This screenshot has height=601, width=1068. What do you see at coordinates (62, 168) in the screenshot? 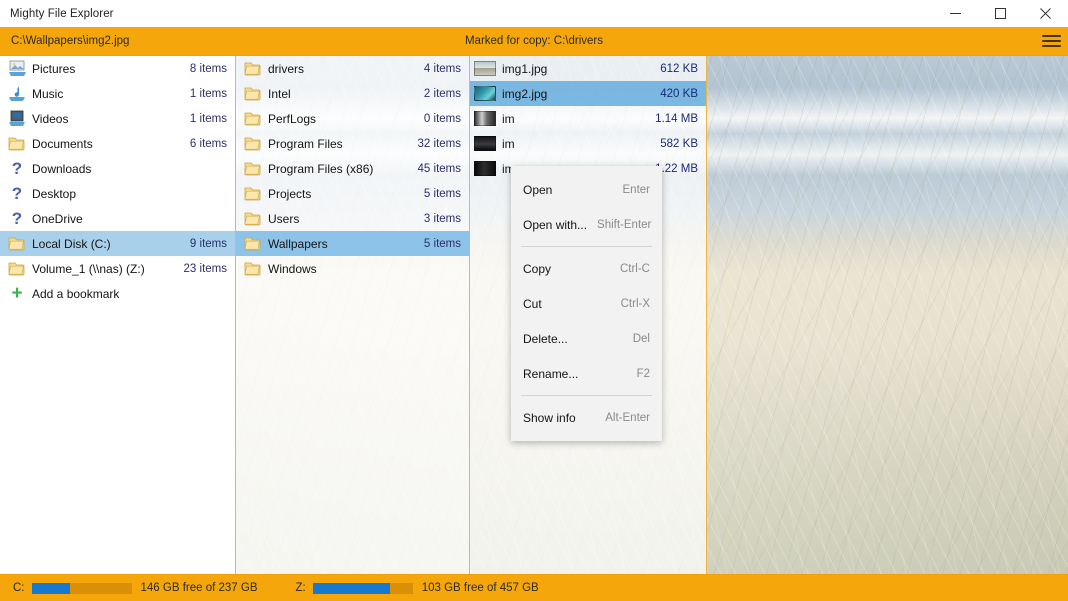
I see `sidebar-item-label: Downloads` at bounding box center [62, 168].